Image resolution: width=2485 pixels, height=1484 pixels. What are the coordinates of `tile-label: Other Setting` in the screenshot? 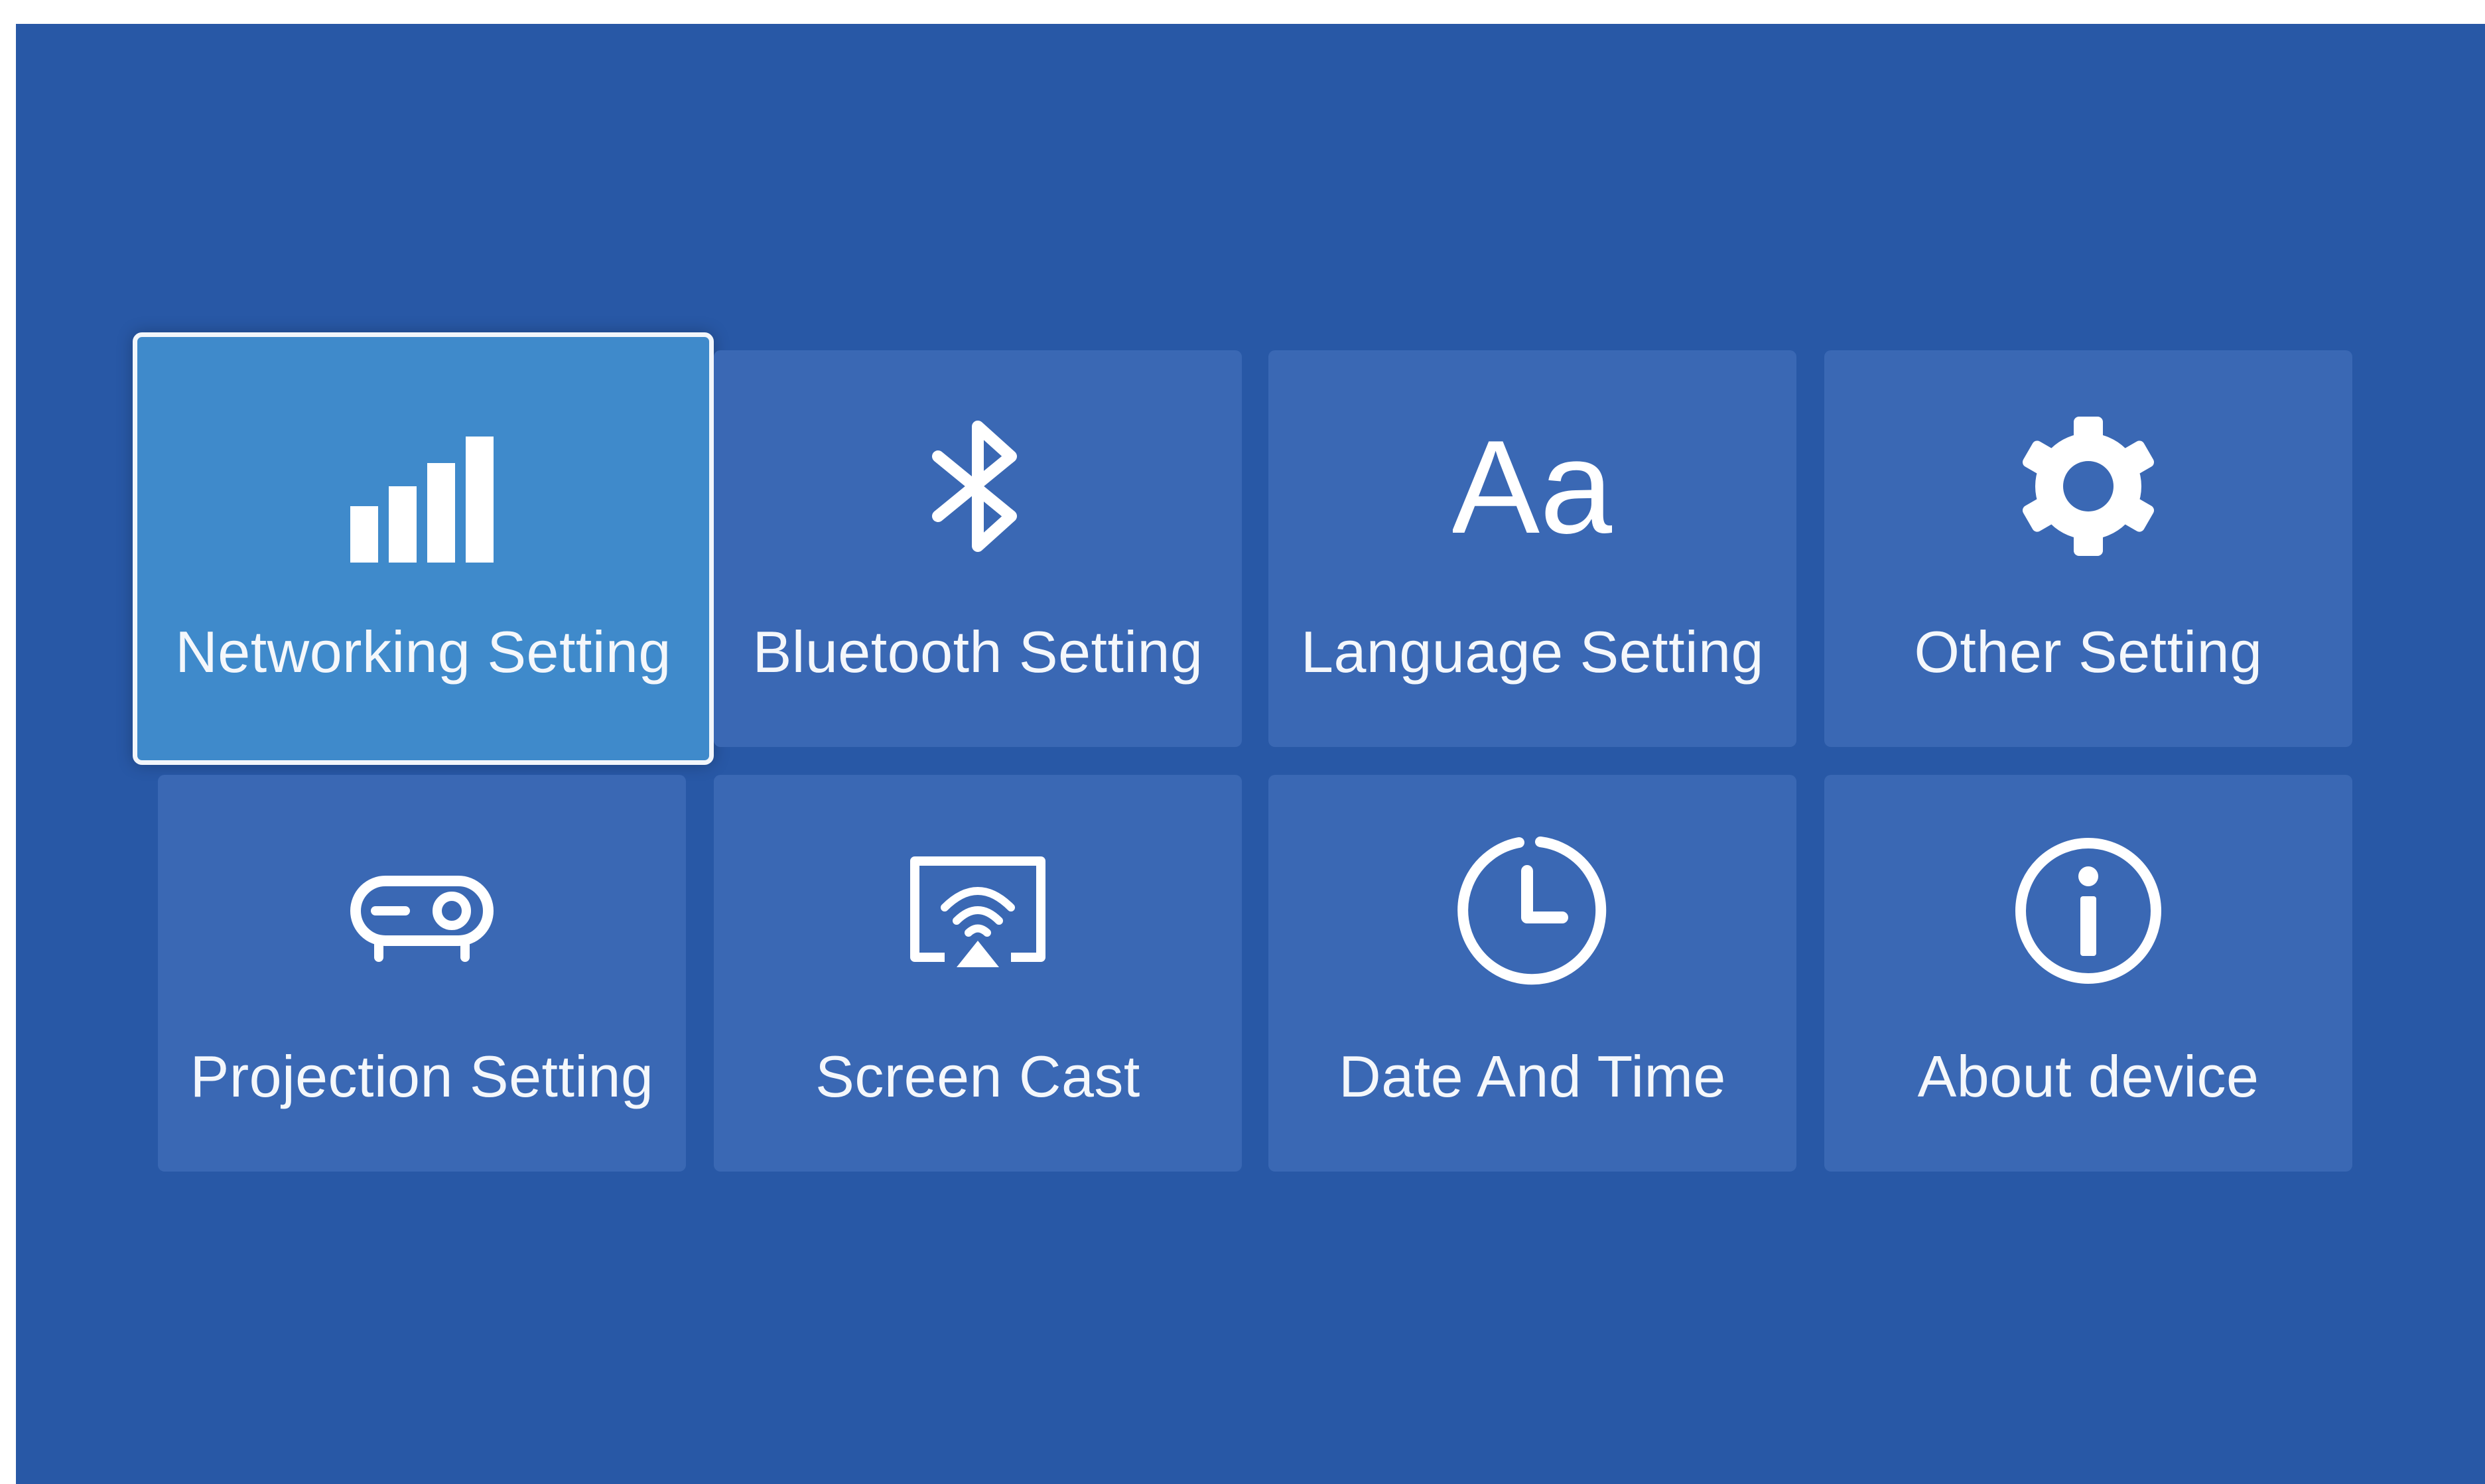 It's located at (2088, 652).